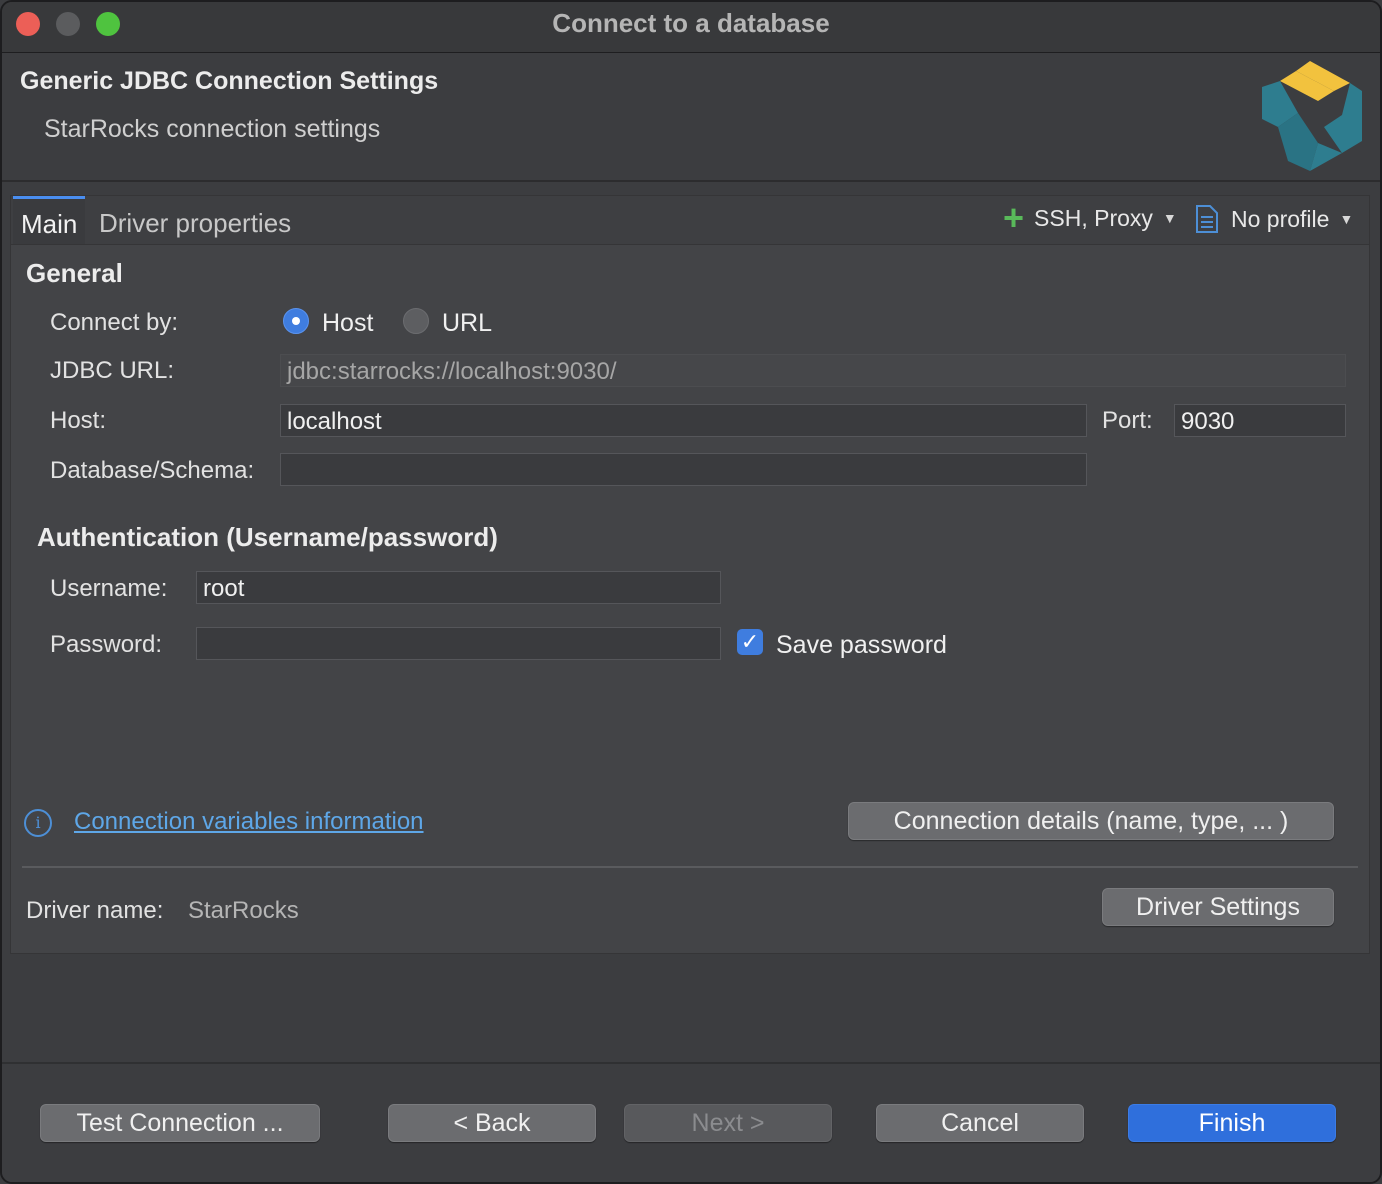 The width and height of the screenshot is (1382, 1184). What do you see at coordinates (1280, 218) in the screenshot?
I see `profile-label: No profile` at bounding box center [1280, 218].